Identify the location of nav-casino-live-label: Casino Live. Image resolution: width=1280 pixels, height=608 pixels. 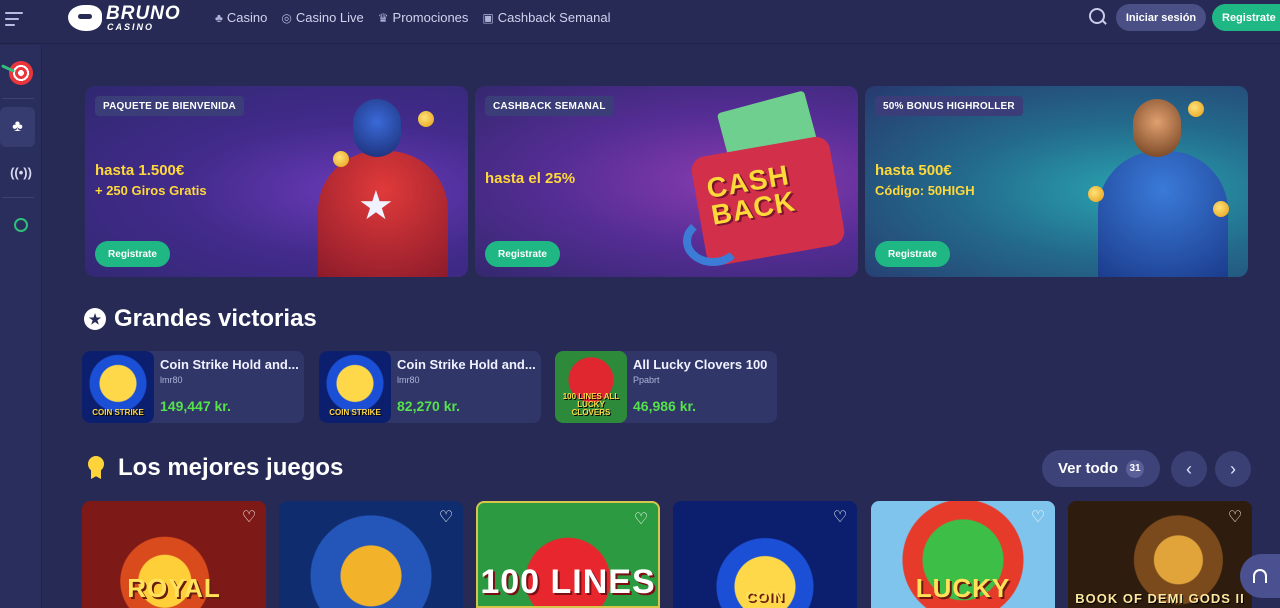
(329, 17).